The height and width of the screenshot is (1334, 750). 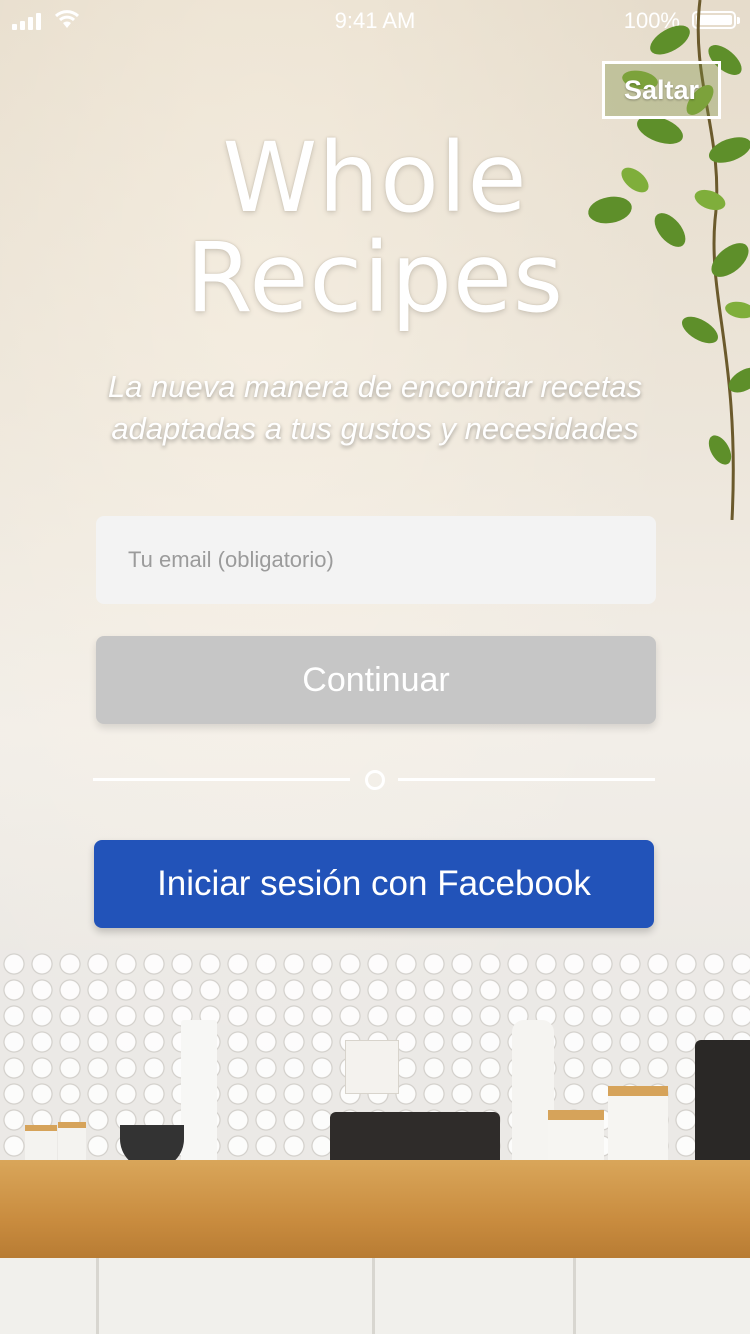 I want to click on divider-line-right, so click(x=526, y=779).